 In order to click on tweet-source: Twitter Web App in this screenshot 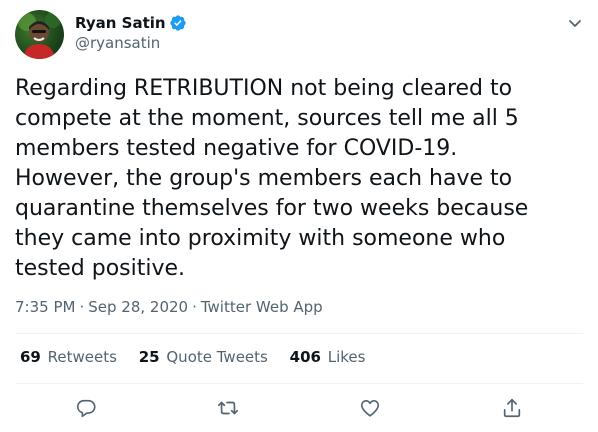, I will do `click(262, 307)`.